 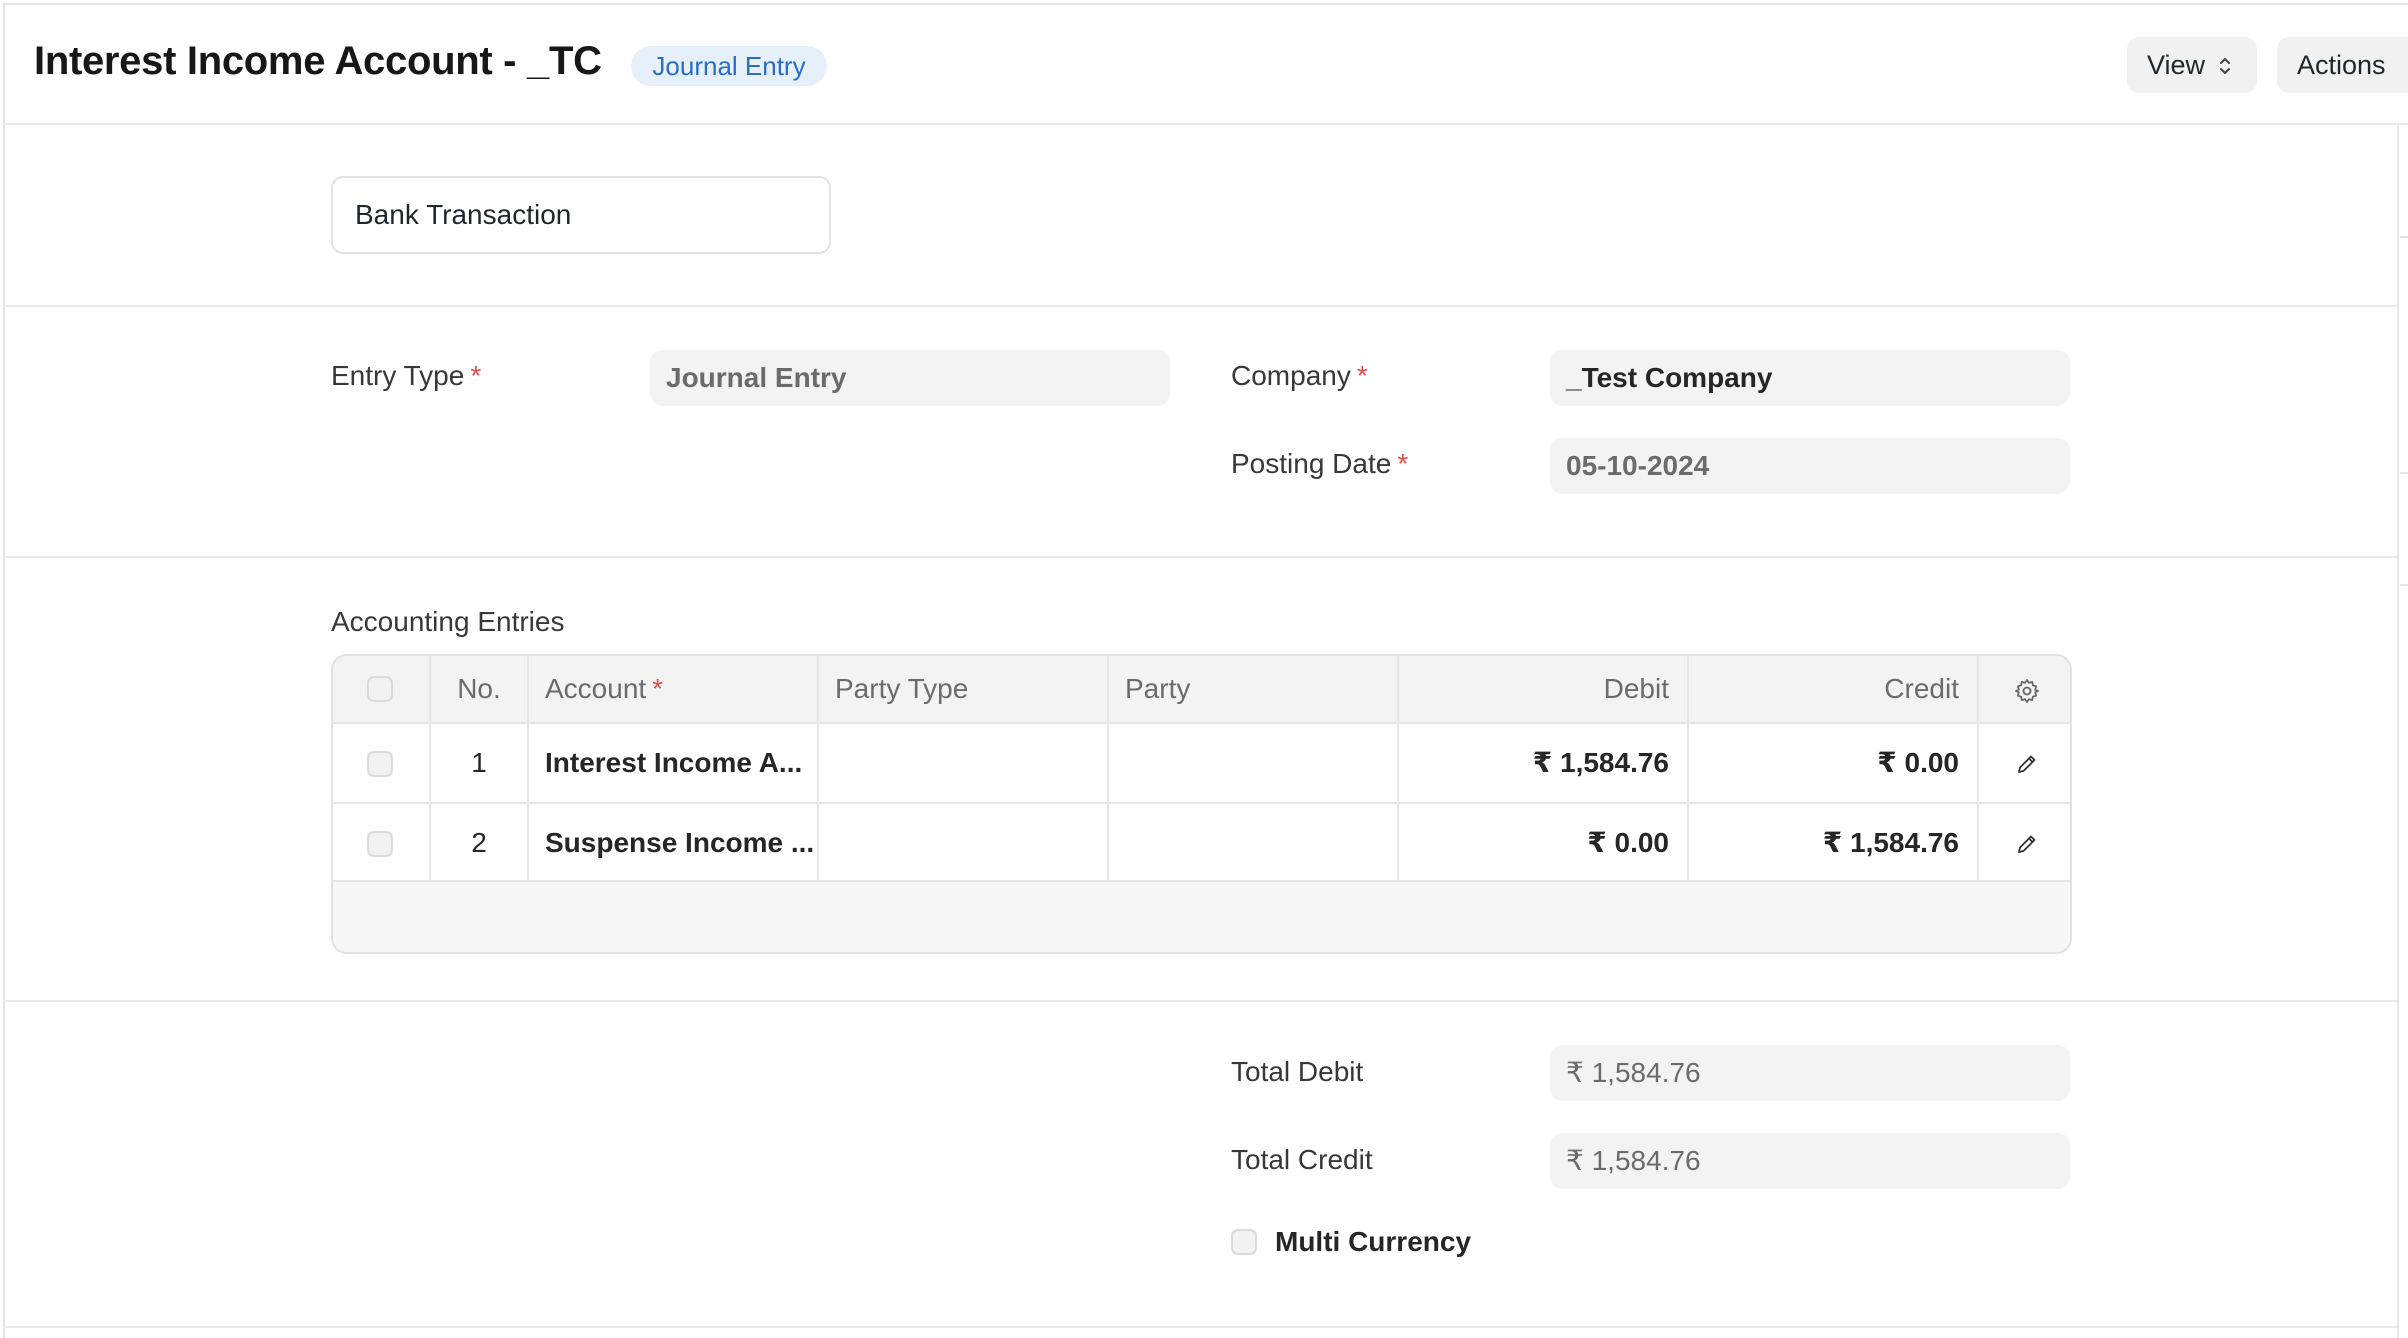 I want to click on total-debit-field: ₹ 1,584.76, so click(x=1810, y=1073).